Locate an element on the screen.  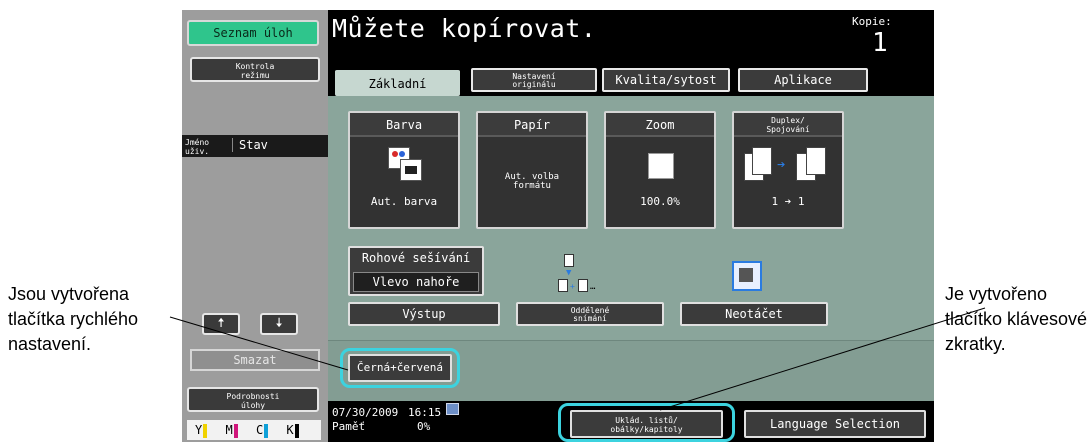
right-callout-line is located at coordinates (822, 359).